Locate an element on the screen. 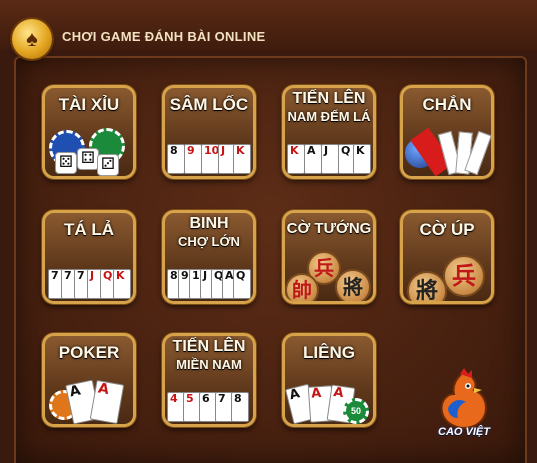 The width and height of the screenshot is (537, 463). dice-chips-icon: ⚄ ⚃ ⚂ is located at coordinates (89, 152).